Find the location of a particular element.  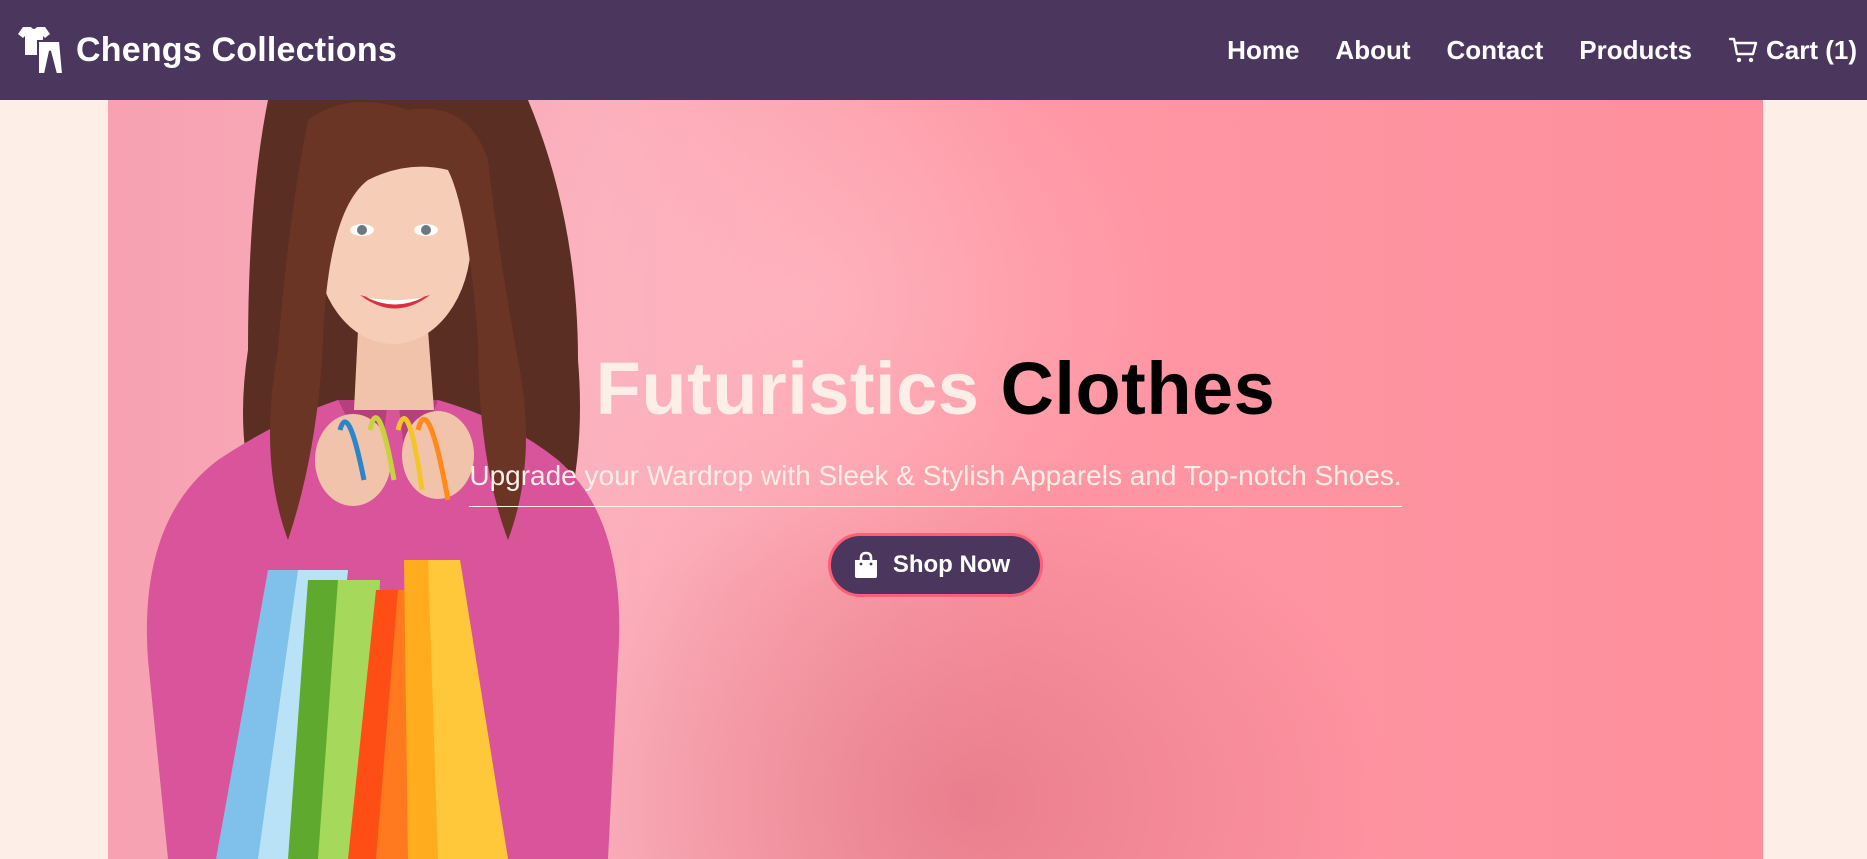

nav-about: About is located at coordinates (1372, 50).